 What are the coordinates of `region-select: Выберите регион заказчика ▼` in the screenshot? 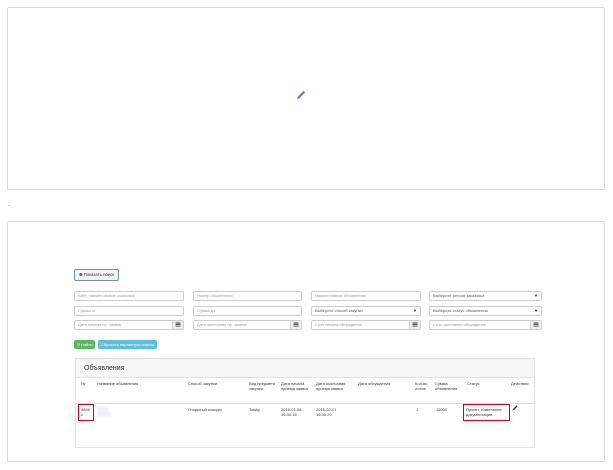 It's located at (485, 296).